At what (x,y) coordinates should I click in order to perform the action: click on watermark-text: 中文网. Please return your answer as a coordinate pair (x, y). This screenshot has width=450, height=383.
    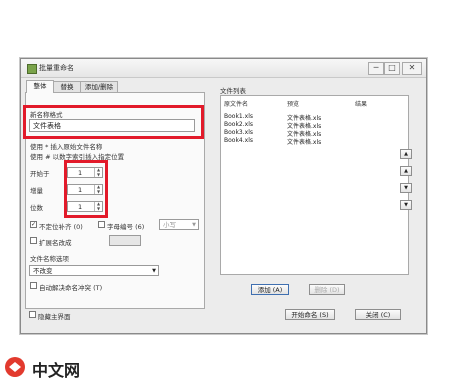
    Looking at the image, I should click on (56, 370).